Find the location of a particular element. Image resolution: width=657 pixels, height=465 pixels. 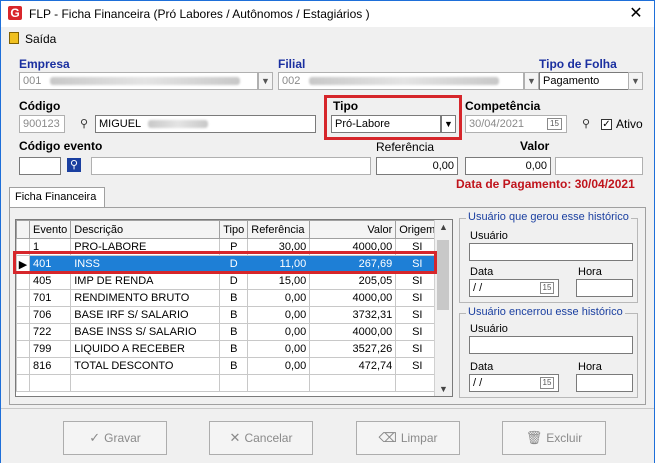

grid-scrollbar: ▲ ▼ is located at coordinates (443, 308).